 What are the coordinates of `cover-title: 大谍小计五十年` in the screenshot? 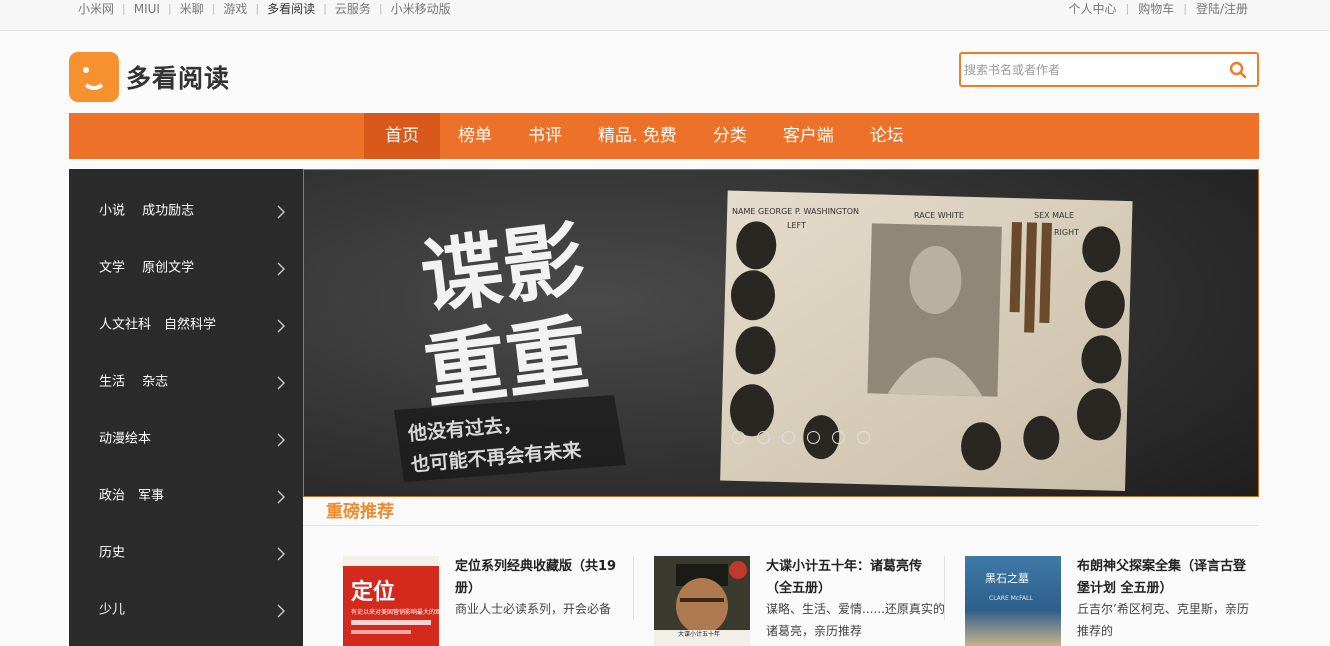 It's located at (699, 634).